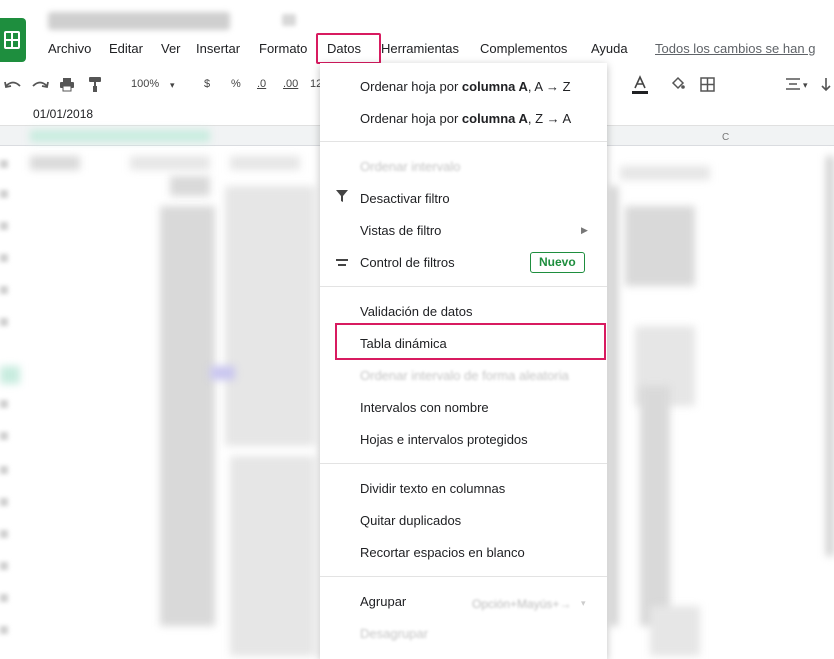  Describe the element at coordinates (171, 48) in the screenshot. I see `menu-ver: Ver` at that location.